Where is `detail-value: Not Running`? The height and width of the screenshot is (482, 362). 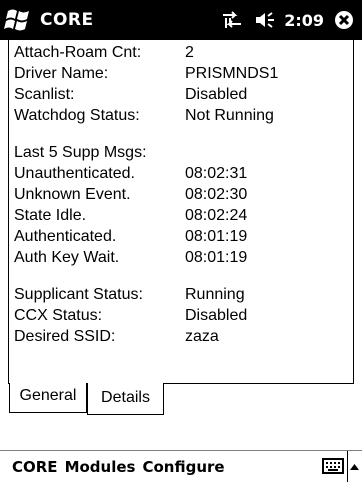
detail-value: Not Running is located at coordinates (229, 115).